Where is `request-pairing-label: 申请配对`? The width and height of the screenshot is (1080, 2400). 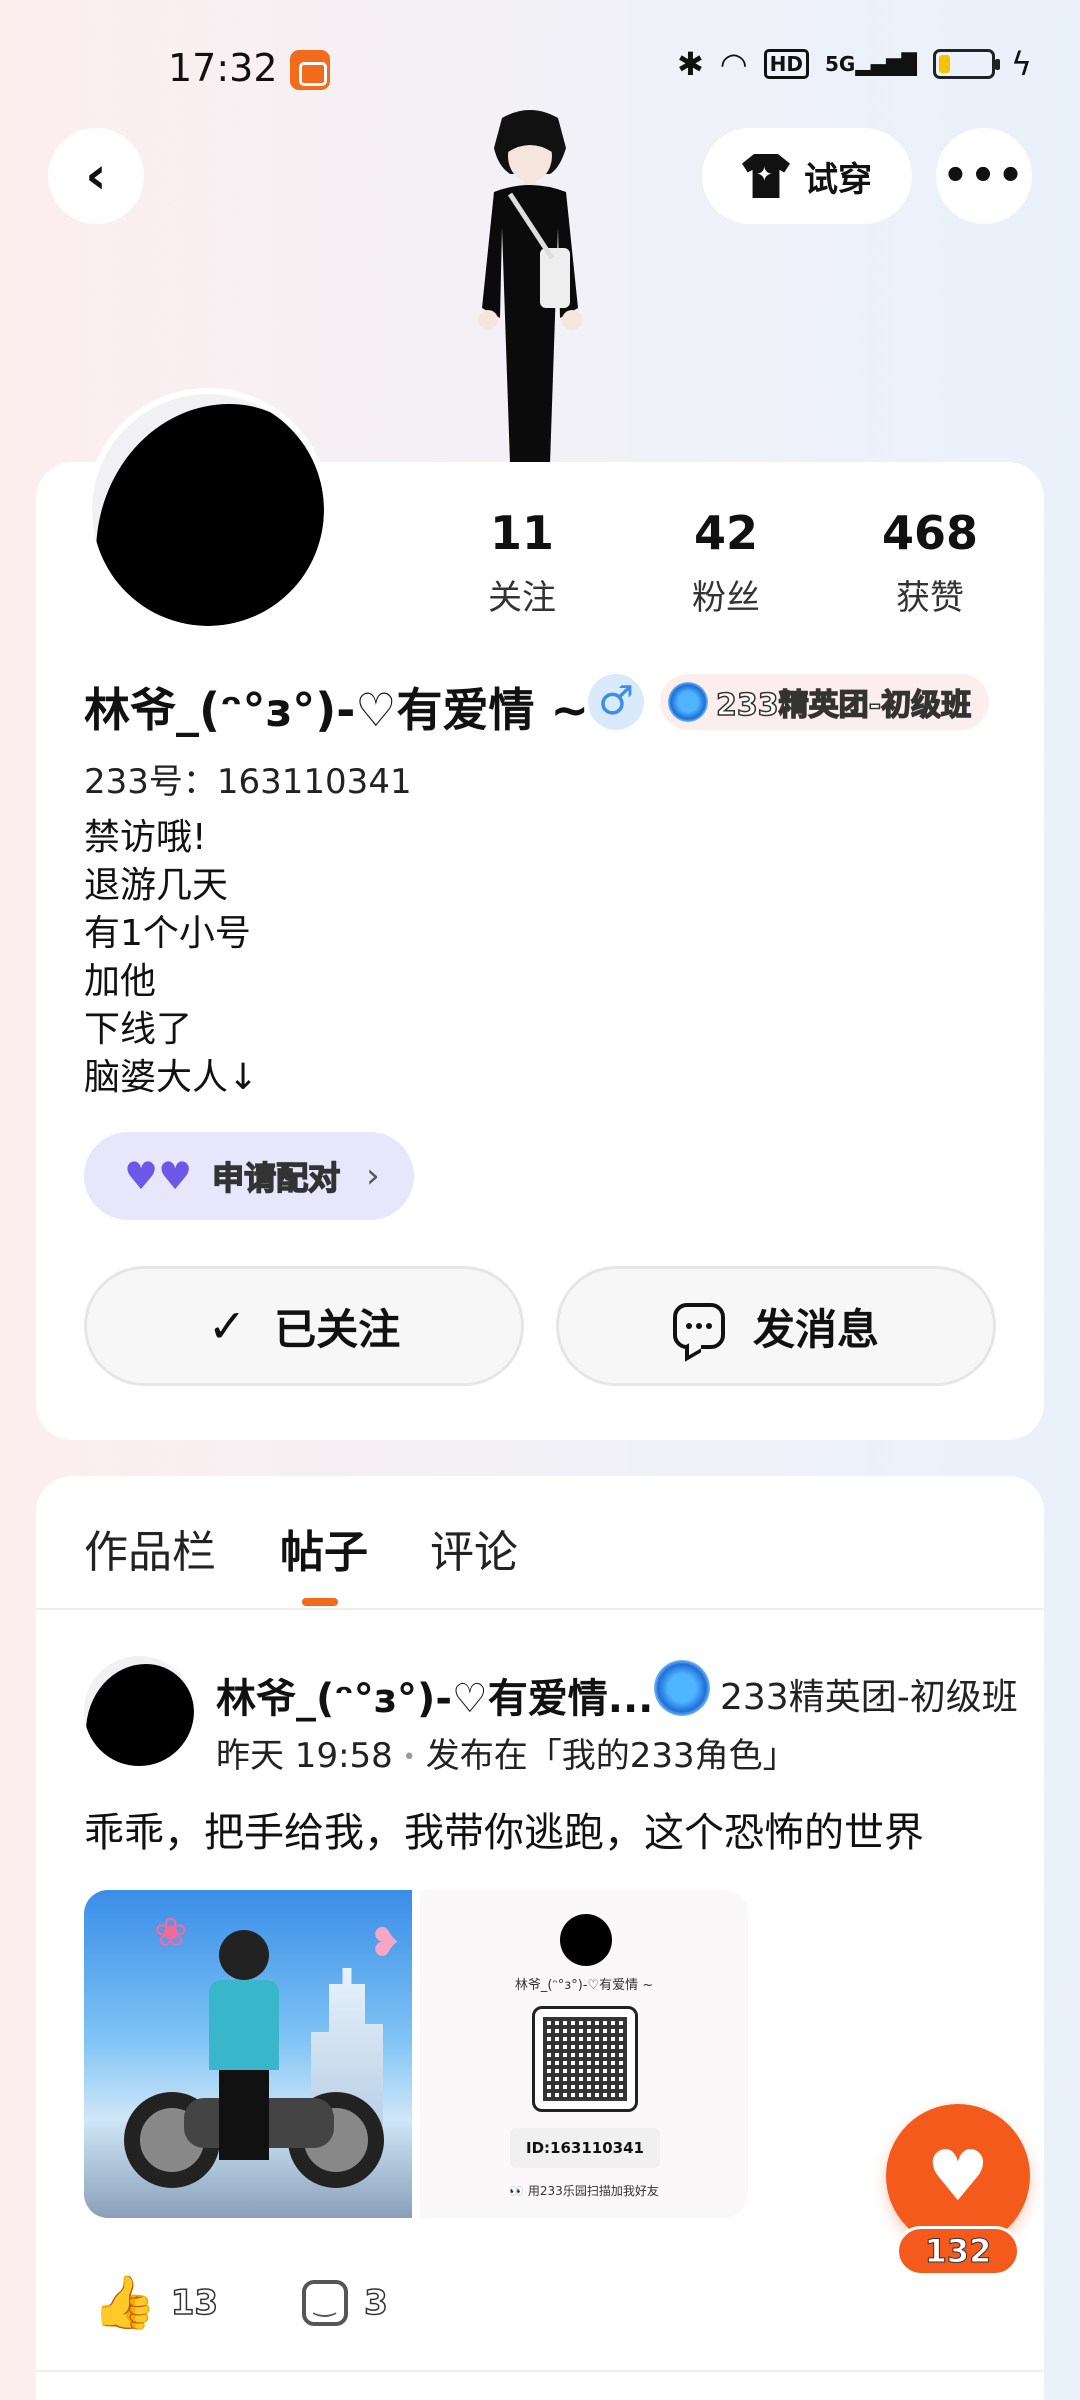
request-pairing-label: 申请配对 is located at coordinates (276, 1178).